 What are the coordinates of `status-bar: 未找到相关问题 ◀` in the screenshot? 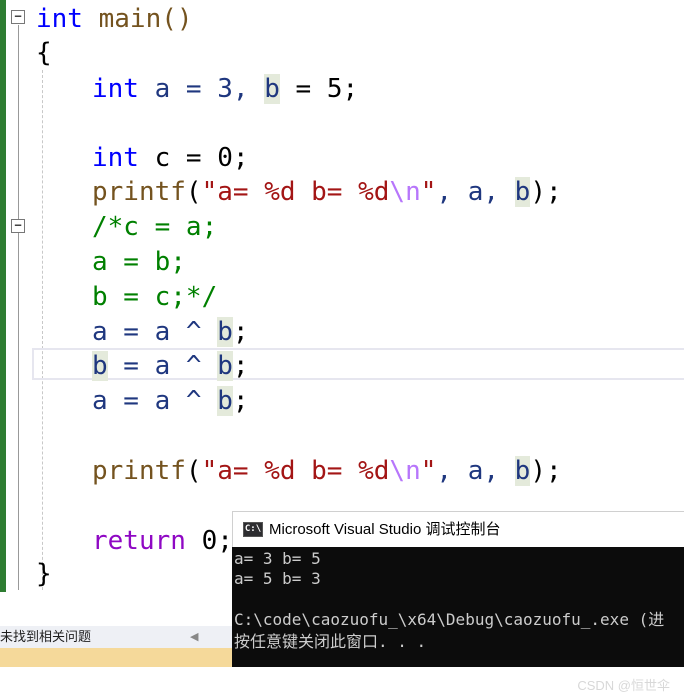 It's located at (120, 637).